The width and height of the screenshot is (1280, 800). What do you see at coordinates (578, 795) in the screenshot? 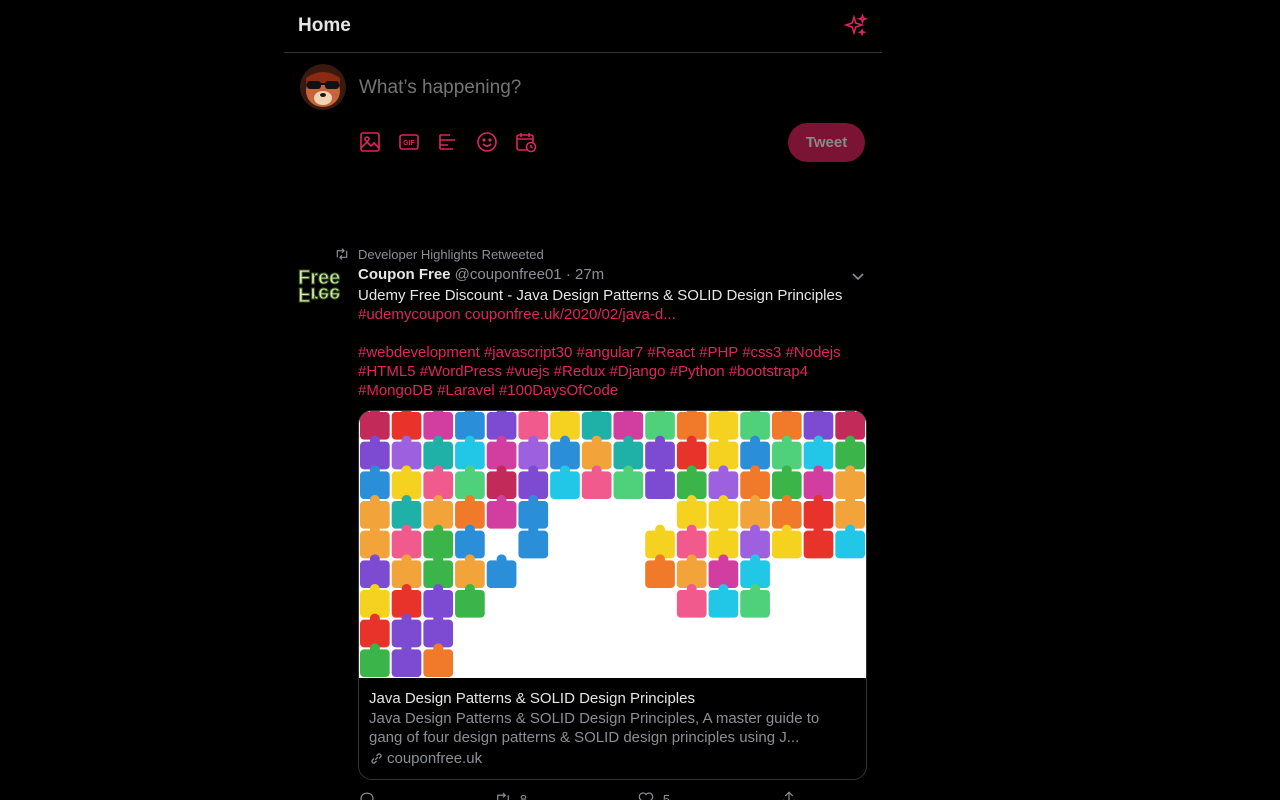
I see `tweet-actions: 8 5` at bounding box center [578, 795].